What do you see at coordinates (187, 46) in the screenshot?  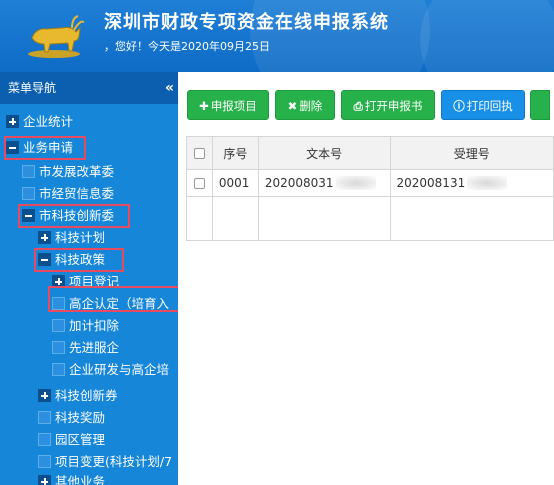 I see `greeting-text: ，您好！今天是2020年09月25日` at bounding box center [187, 46].